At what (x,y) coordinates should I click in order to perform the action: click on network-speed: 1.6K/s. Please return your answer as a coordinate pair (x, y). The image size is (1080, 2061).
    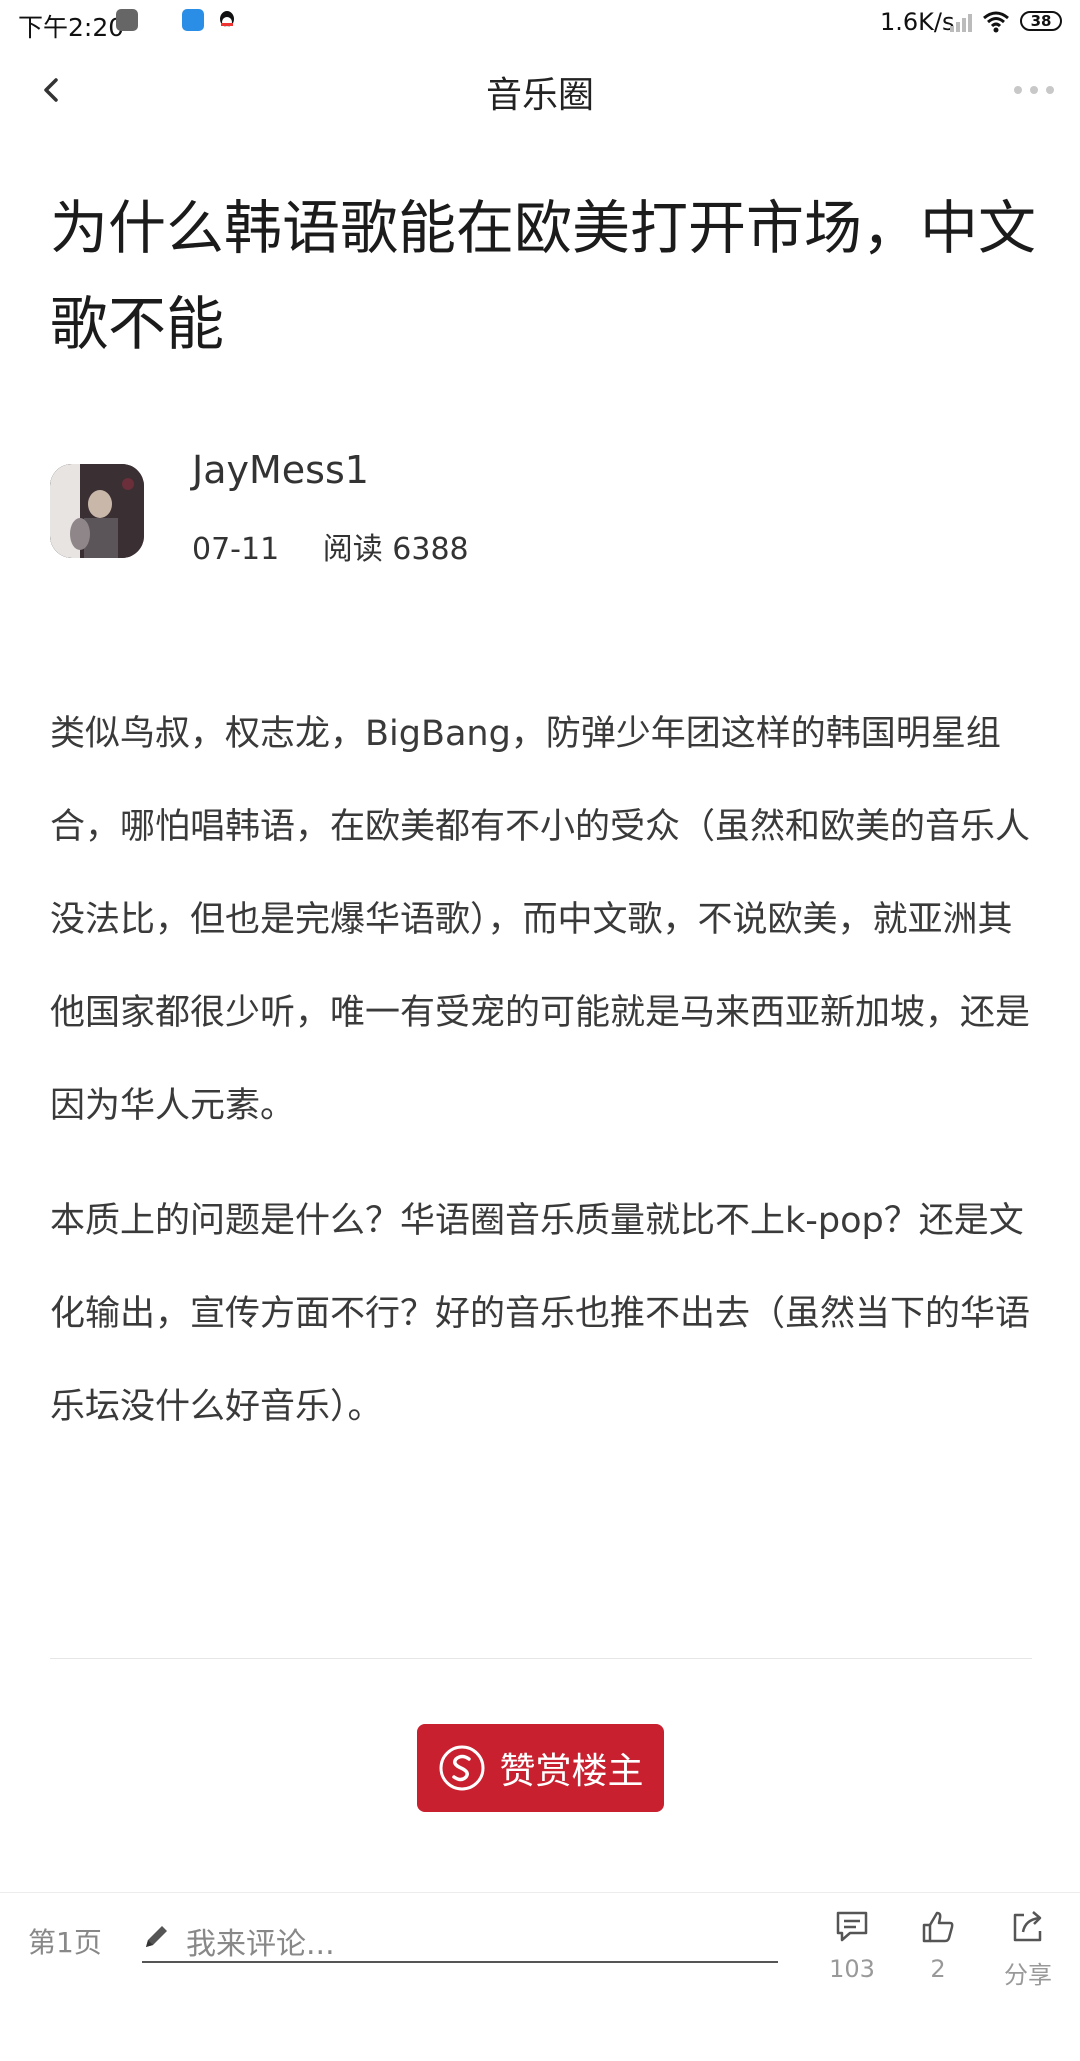
    Looking at the image, I should click on (917, 22).